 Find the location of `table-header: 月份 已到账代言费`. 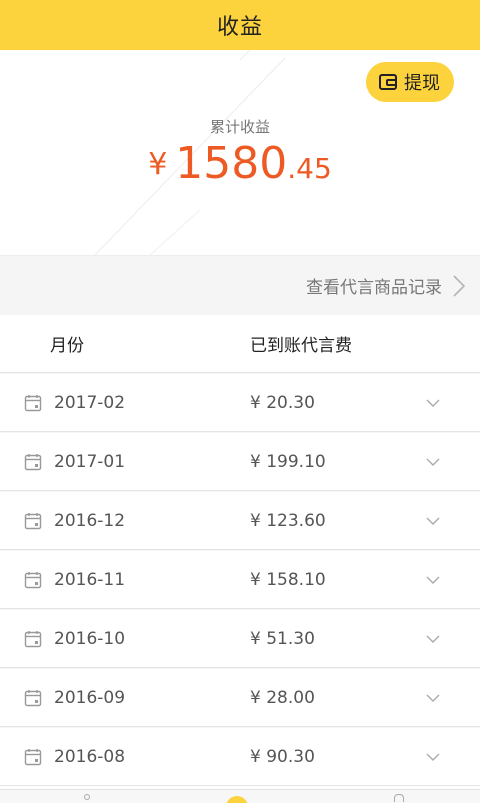

table-header: 月份 已到账代言费 is located at coordinates (240, 344).